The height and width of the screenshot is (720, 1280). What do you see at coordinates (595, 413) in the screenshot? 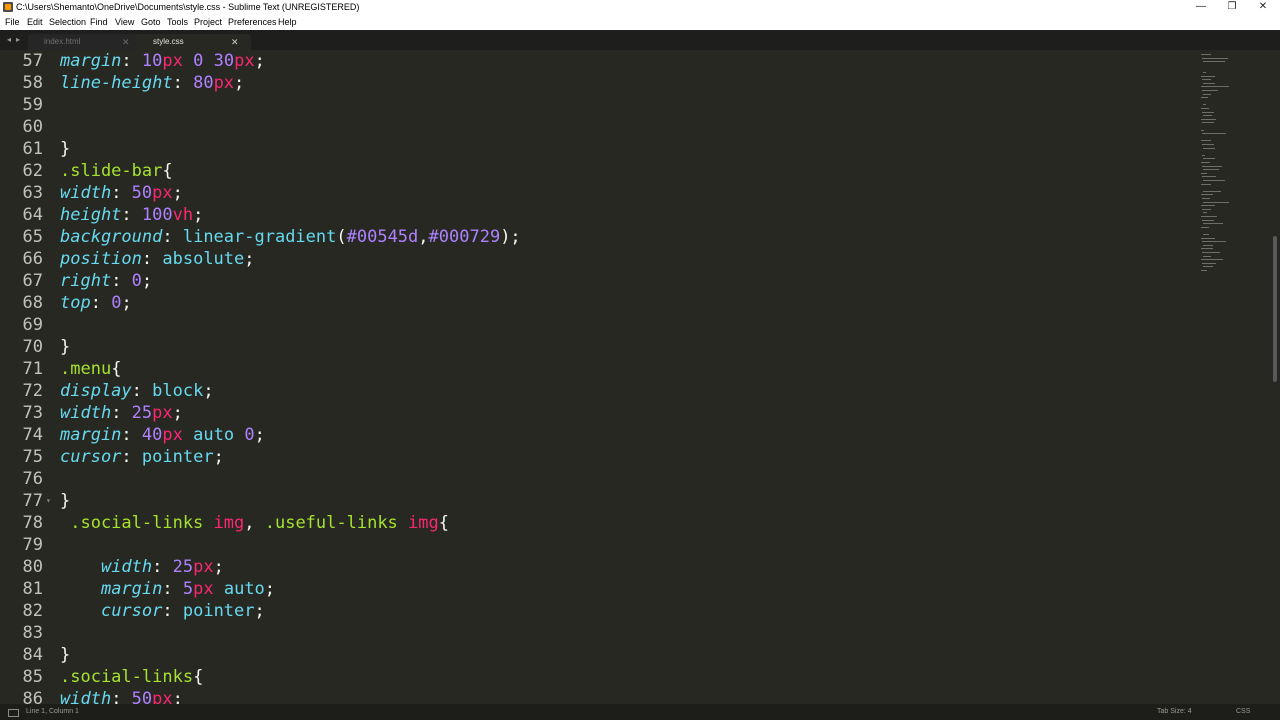
I see `code-line: 73 width: 25px;` at bounding box center [595, 413].